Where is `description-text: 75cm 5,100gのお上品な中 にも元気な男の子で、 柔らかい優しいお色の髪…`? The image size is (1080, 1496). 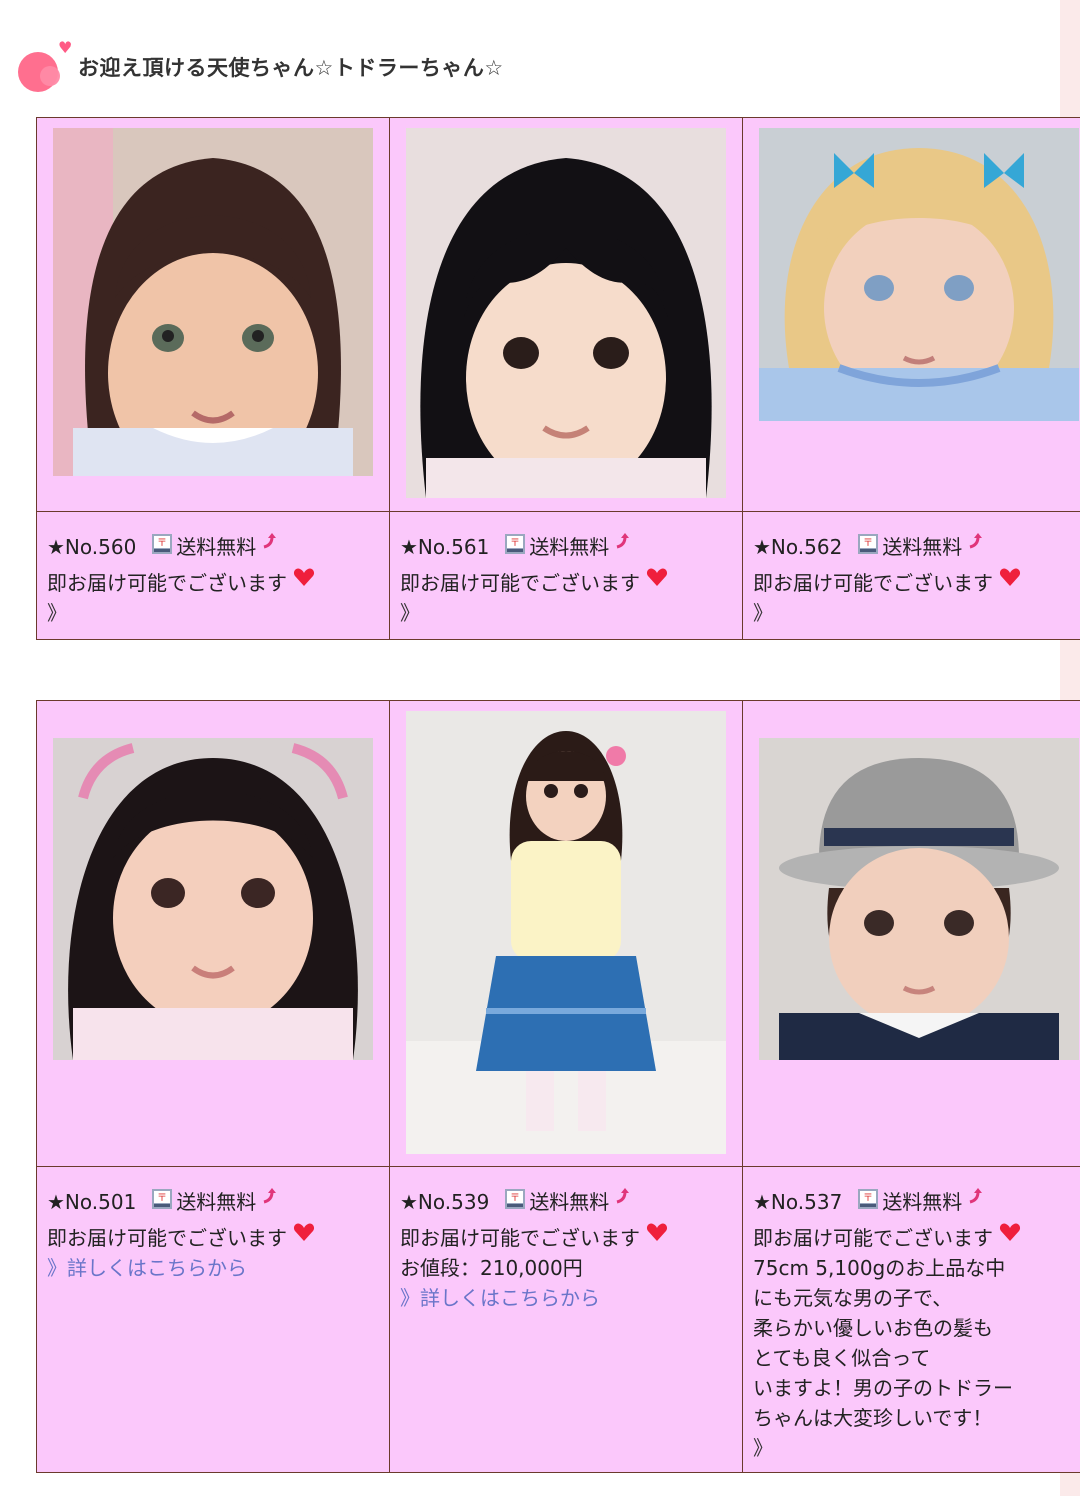
description-text: 75cm 5,100gのお上品な中 にも元気な男の子で、 柔らかい優しいお色の髪… is located at coordinates (883, 1343).